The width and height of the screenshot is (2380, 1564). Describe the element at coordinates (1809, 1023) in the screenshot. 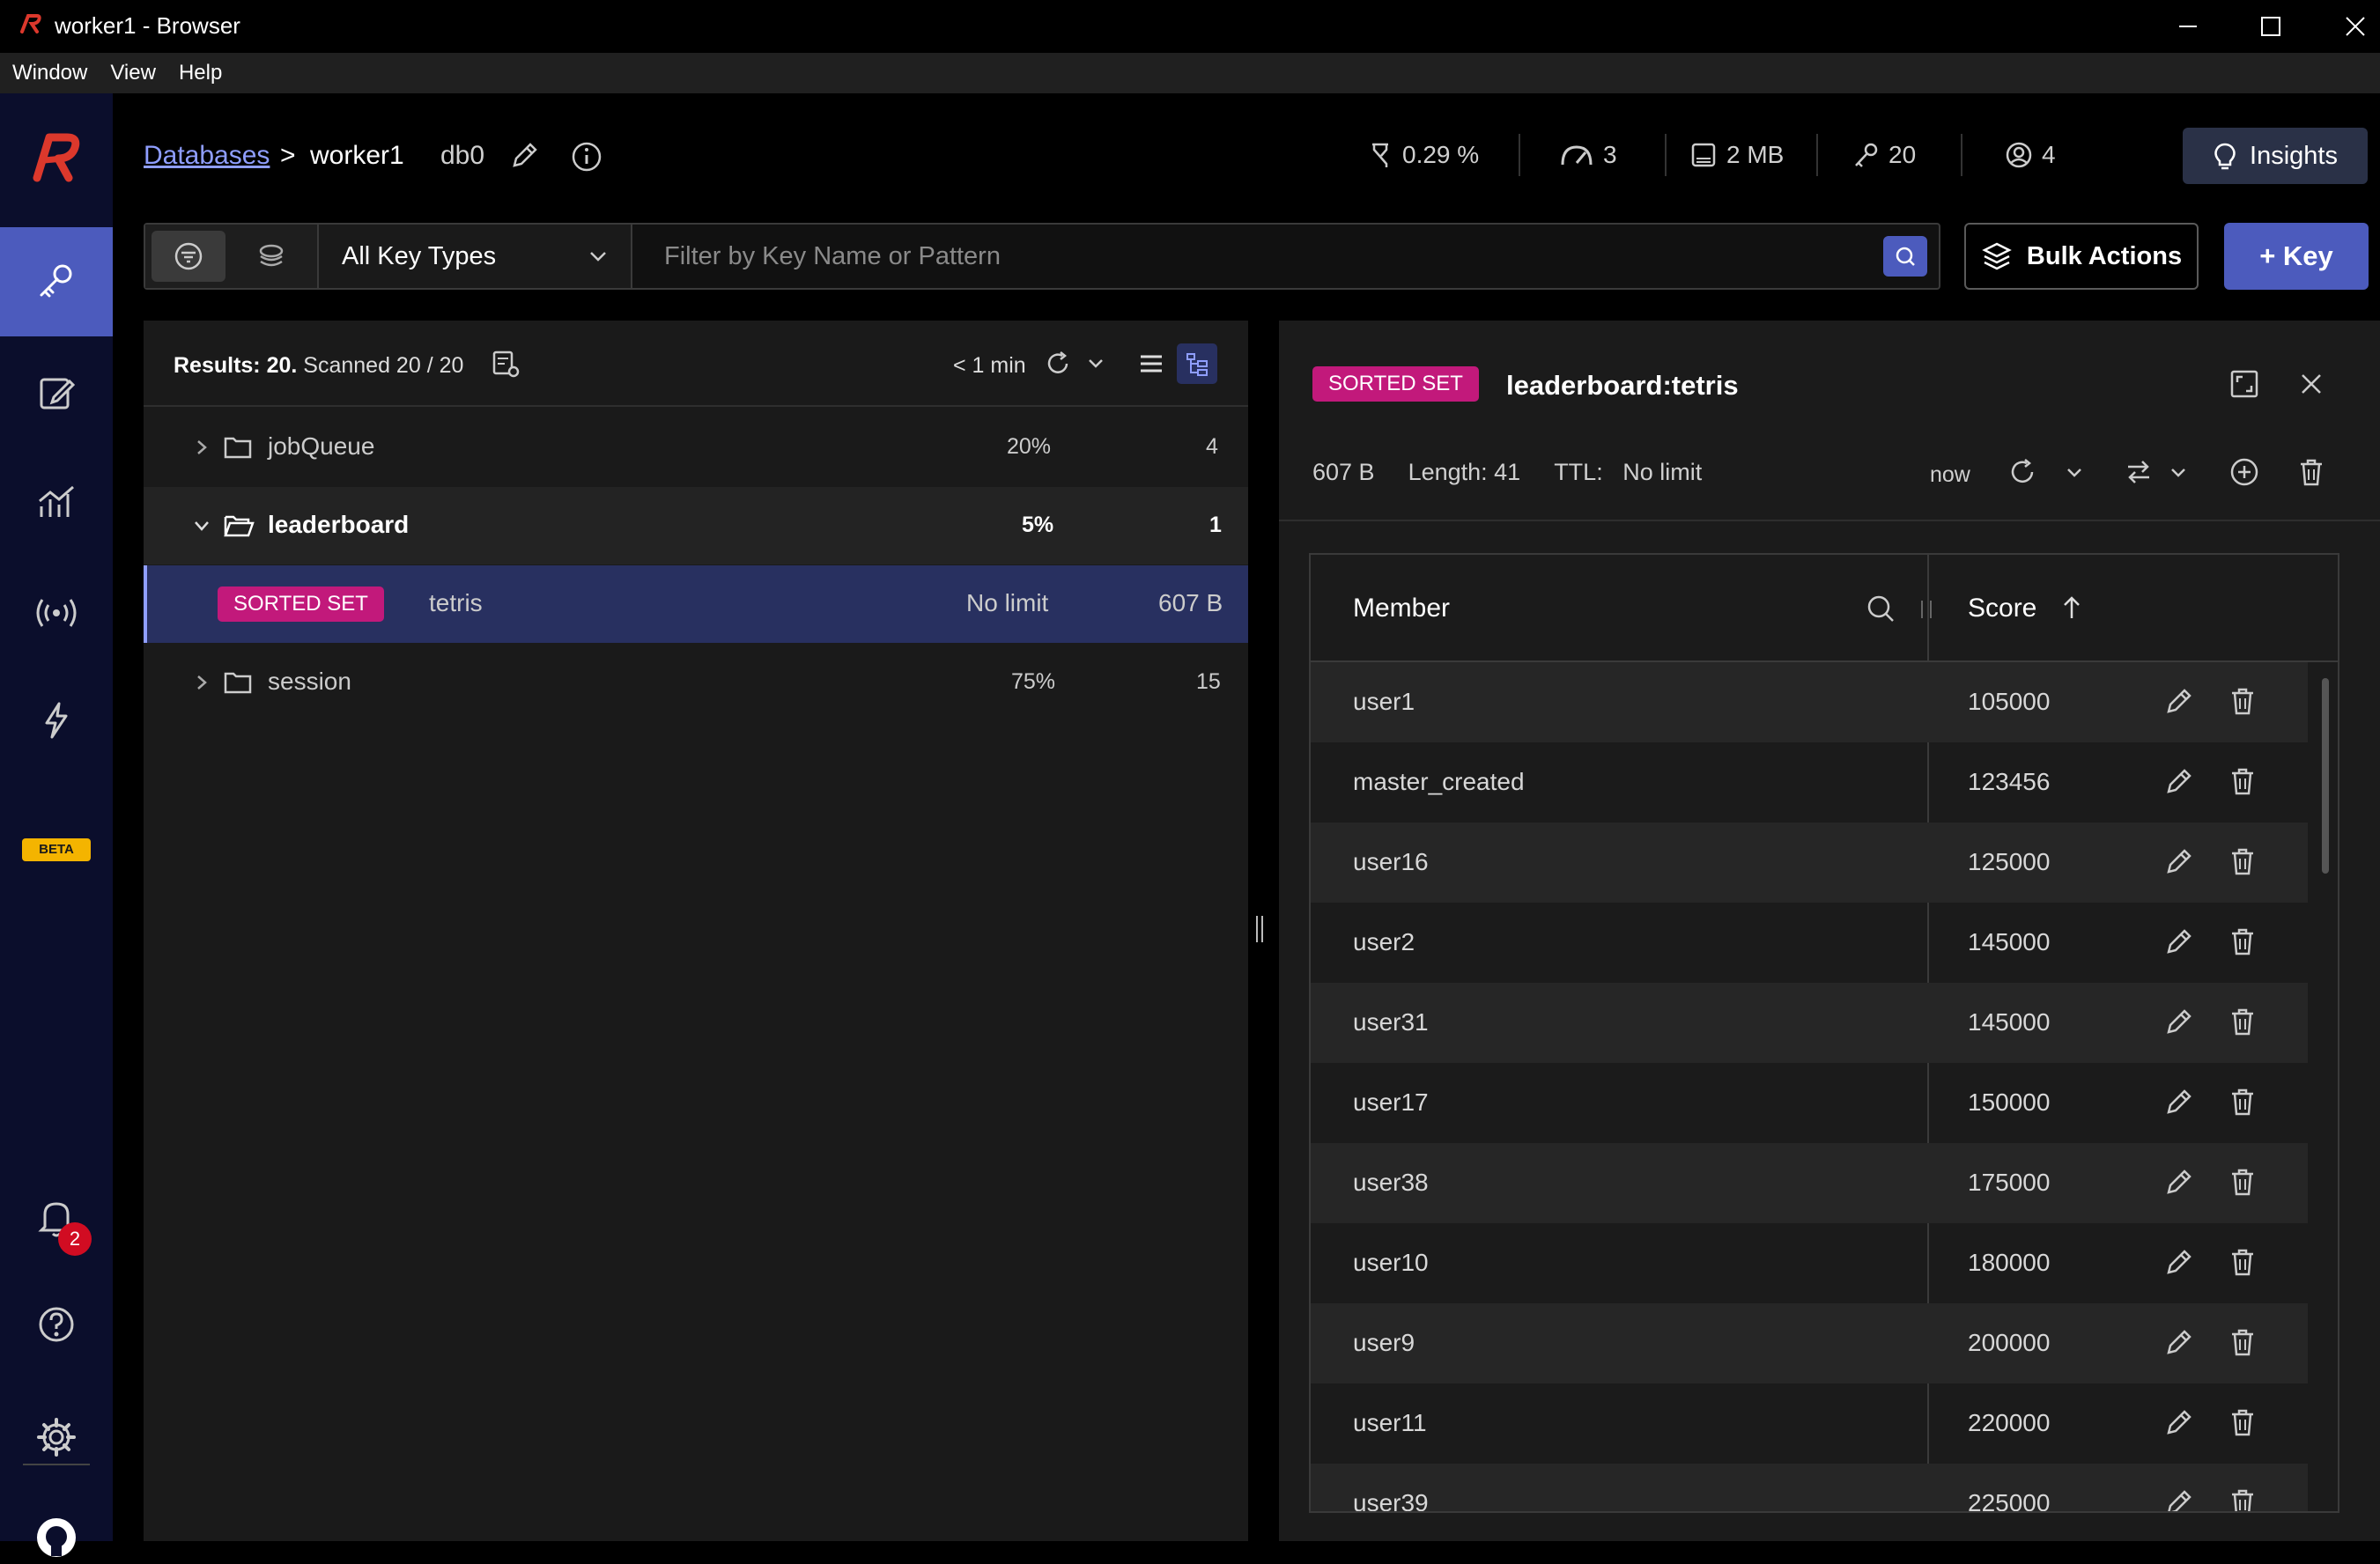

I see `table-row: user31 145000` at that location.